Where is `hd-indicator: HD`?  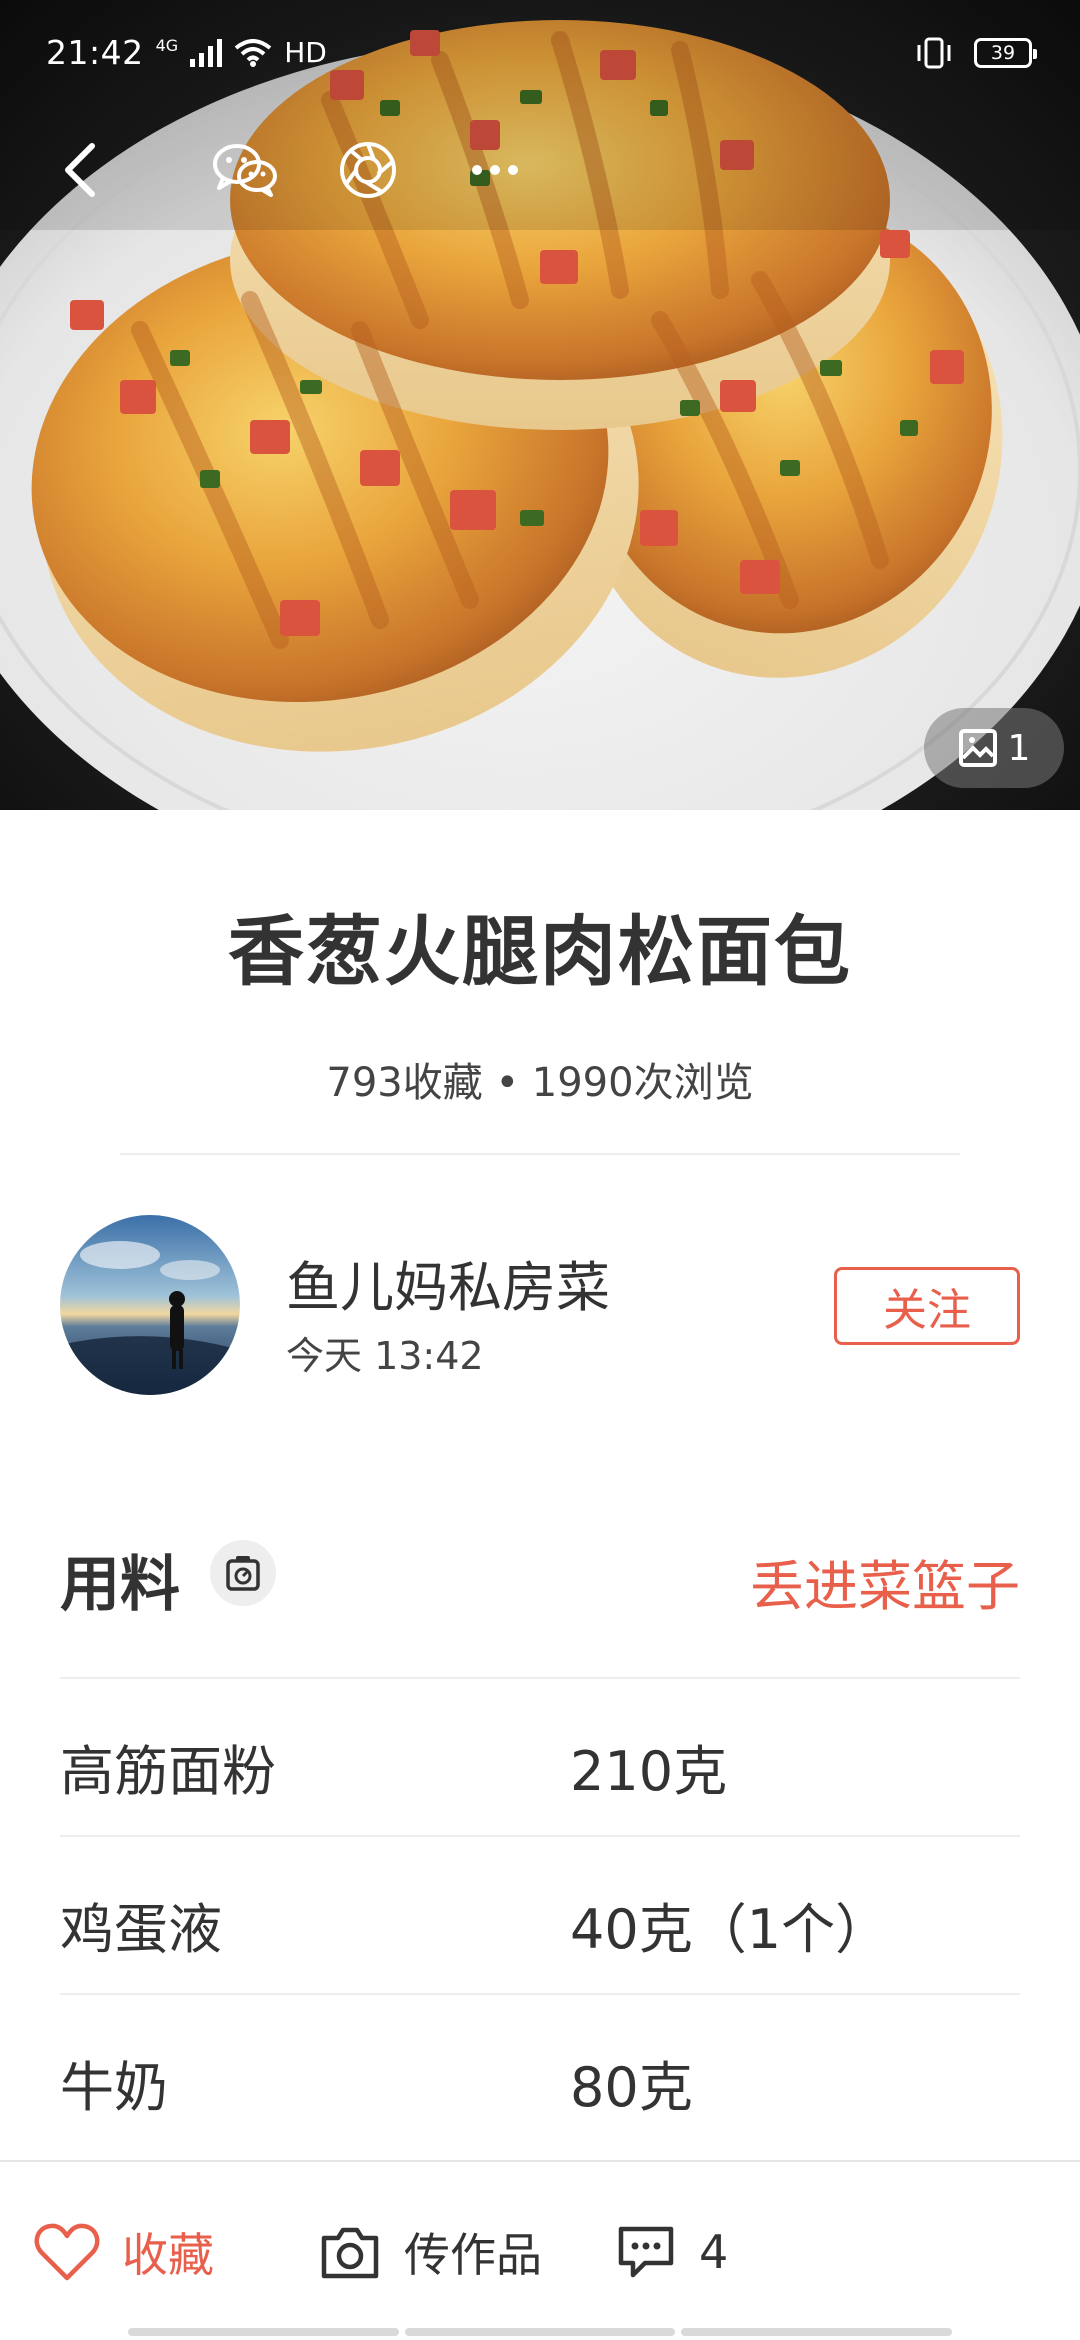 hd-indicator: HD is located at coordinates (305, 52).